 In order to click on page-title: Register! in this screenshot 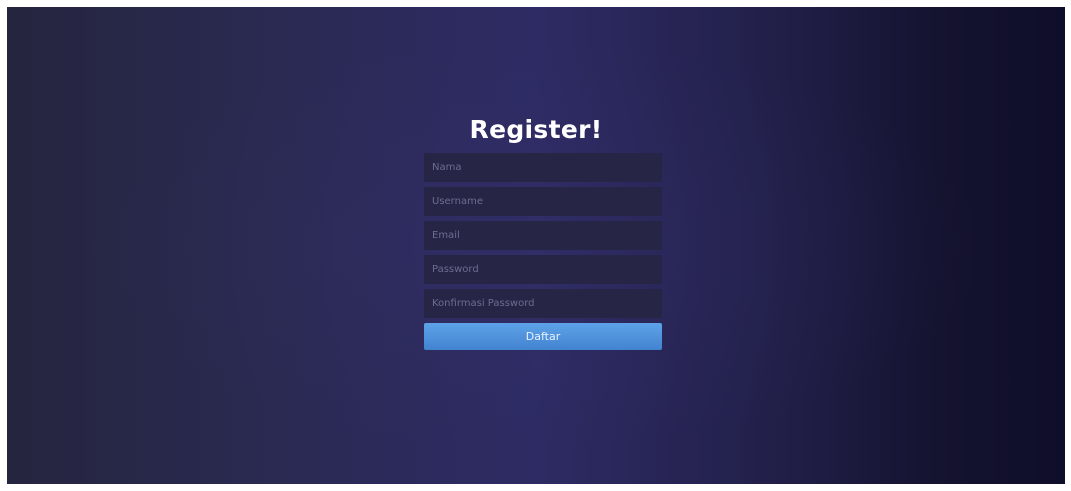, I will do `click(536, 129)`.